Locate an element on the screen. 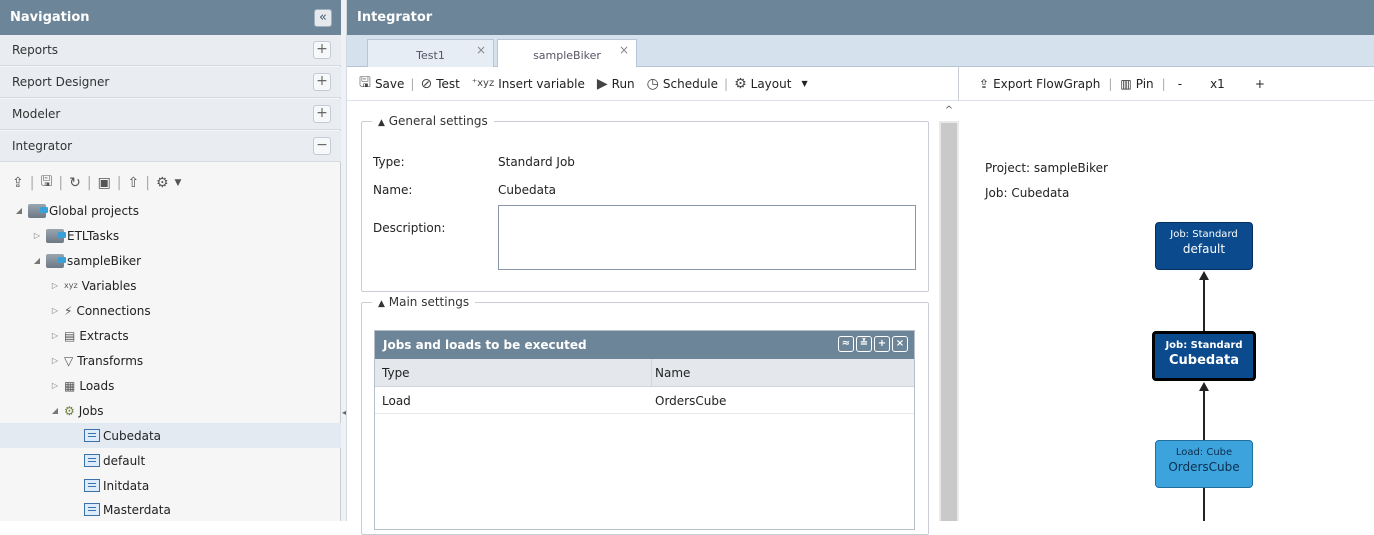  tree-item-masterdata: Masterdata is located at coordinates (170, 509).